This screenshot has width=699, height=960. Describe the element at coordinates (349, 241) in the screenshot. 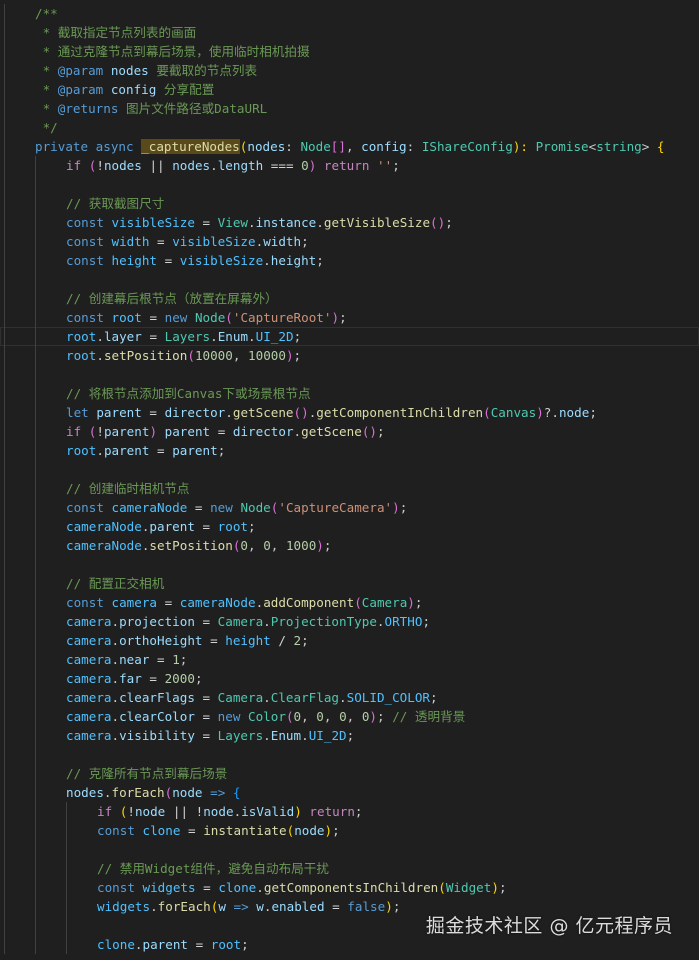

I see `code-line: const width = visibleSize.width;` at that location.